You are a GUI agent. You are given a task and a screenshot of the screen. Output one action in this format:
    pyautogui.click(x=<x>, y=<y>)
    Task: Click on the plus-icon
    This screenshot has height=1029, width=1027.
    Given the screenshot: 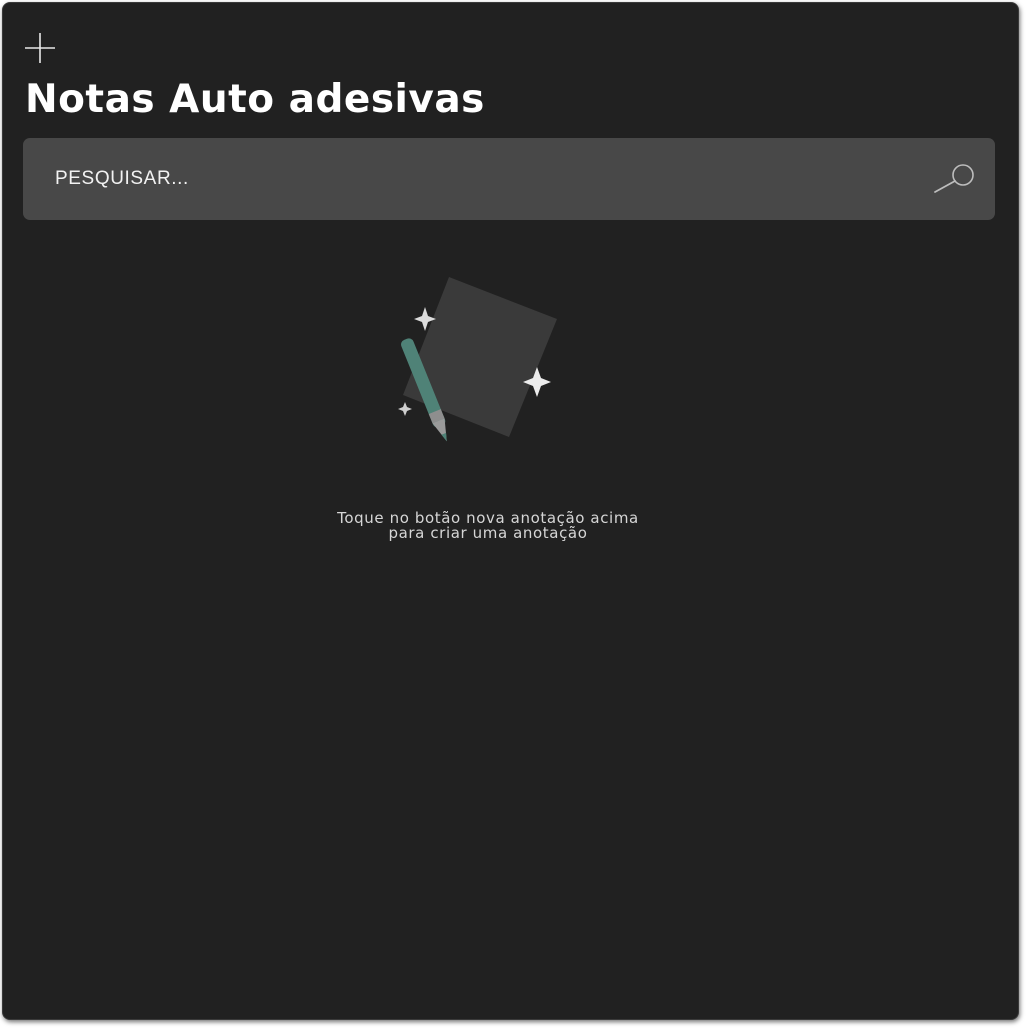 What is the action you would take?
    pyautogui.click(x=40, y=48)
    